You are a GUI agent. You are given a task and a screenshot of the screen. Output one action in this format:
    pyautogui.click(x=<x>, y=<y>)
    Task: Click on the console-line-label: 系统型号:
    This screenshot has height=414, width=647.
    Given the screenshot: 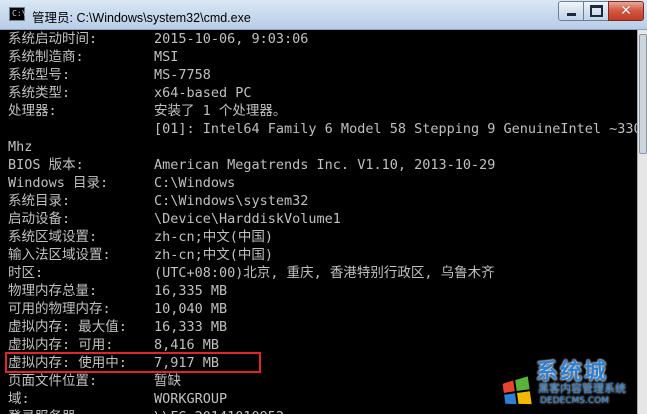 What is the action you would take?
    pyautogui.click(x=39, y=75)
    